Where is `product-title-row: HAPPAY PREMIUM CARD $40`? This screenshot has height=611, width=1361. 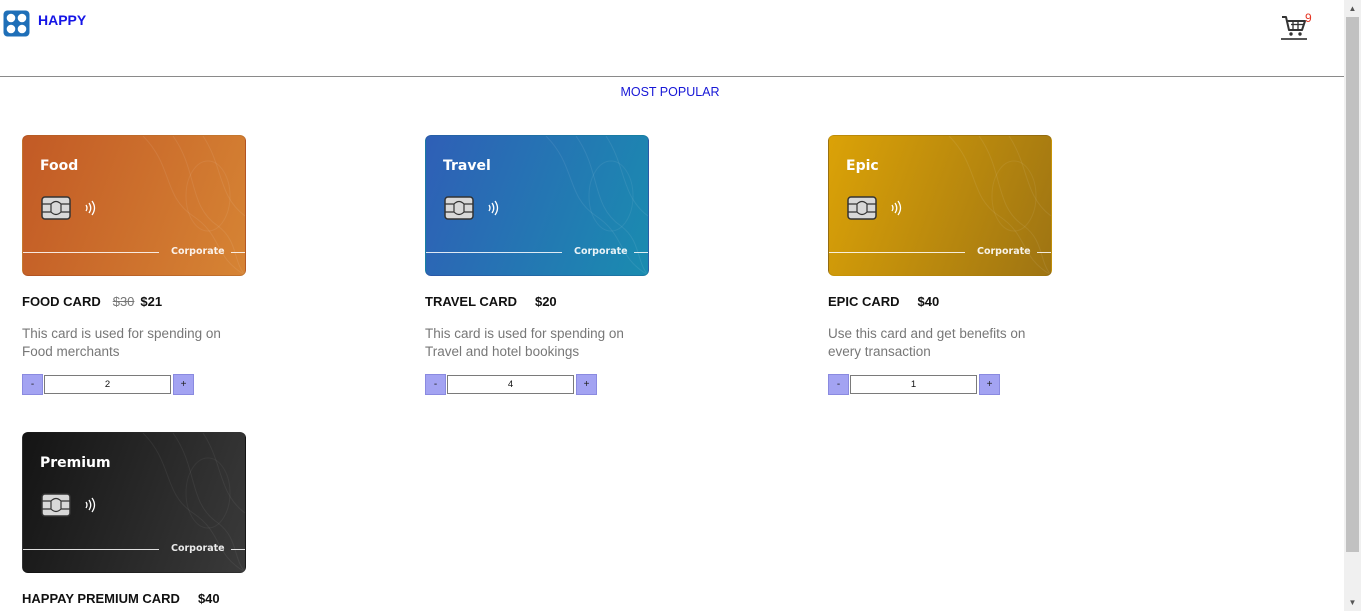
product-title-row: HAPPAY PREMIUM CARD $40 is located at coordinates (121, 598).